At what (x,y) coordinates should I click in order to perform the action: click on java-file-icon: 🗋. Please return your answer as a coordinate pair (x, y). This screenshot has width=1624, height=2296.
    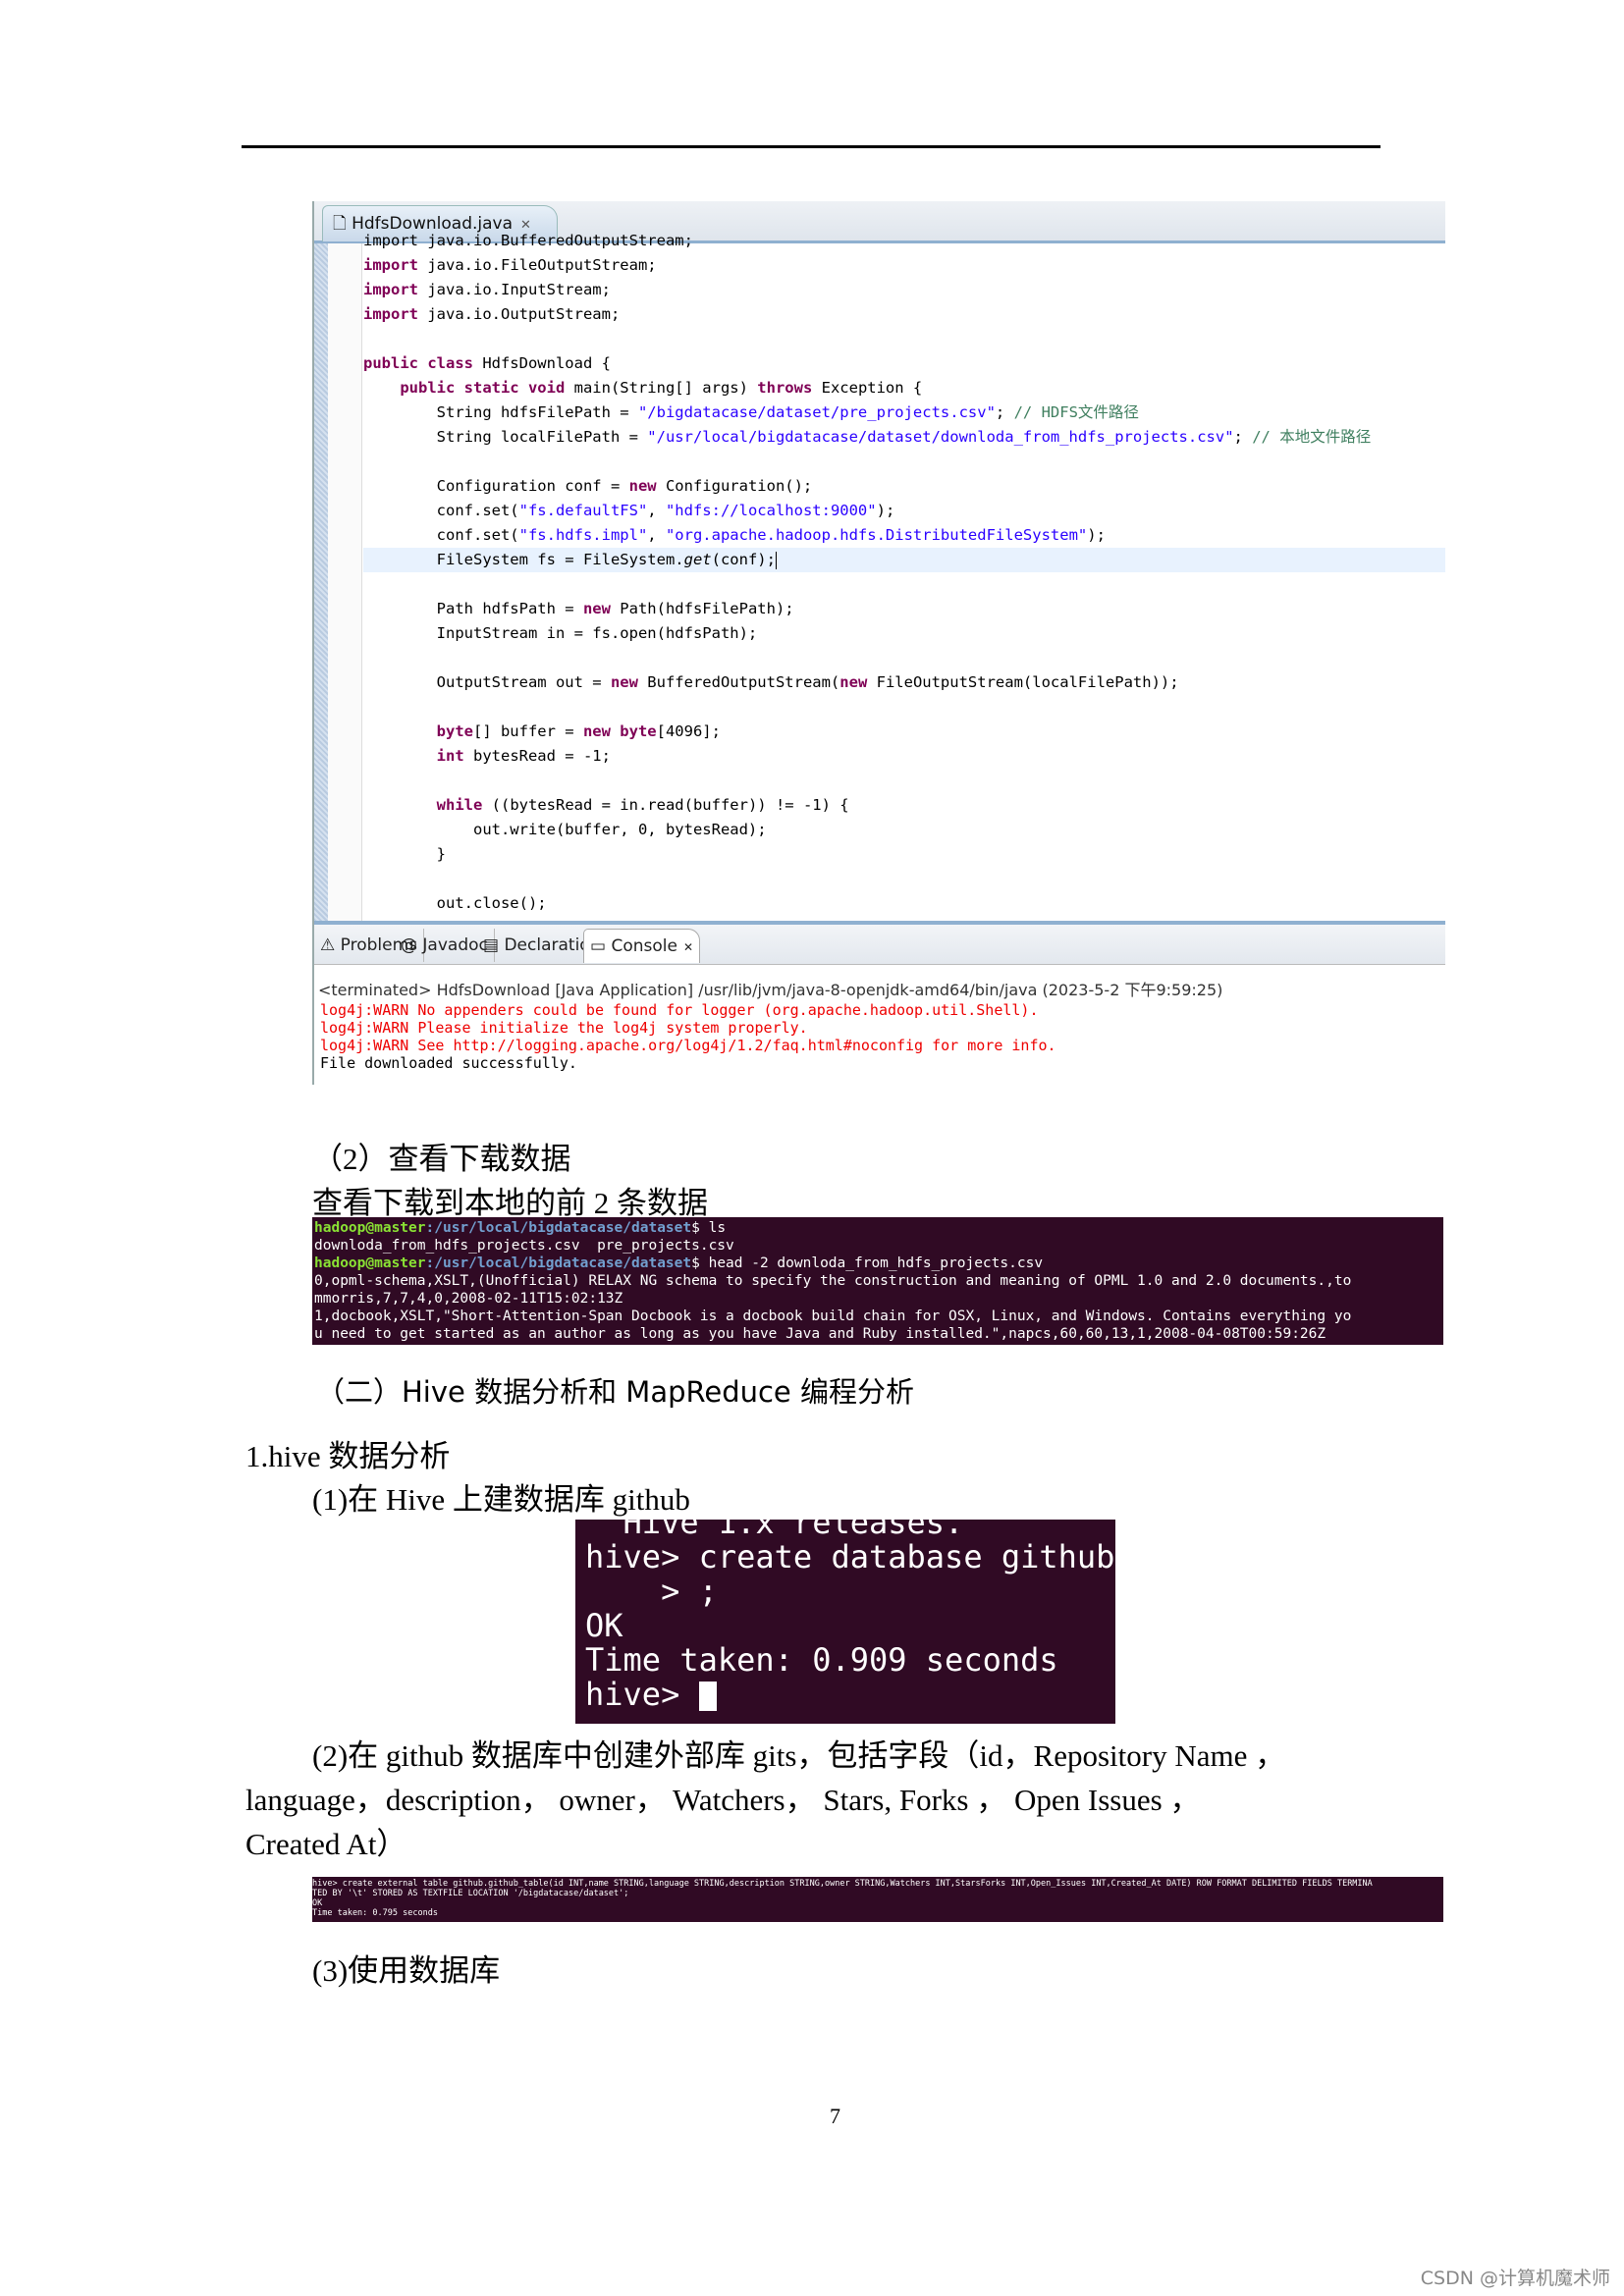
    Looking at the image, I should click on (342, 224).